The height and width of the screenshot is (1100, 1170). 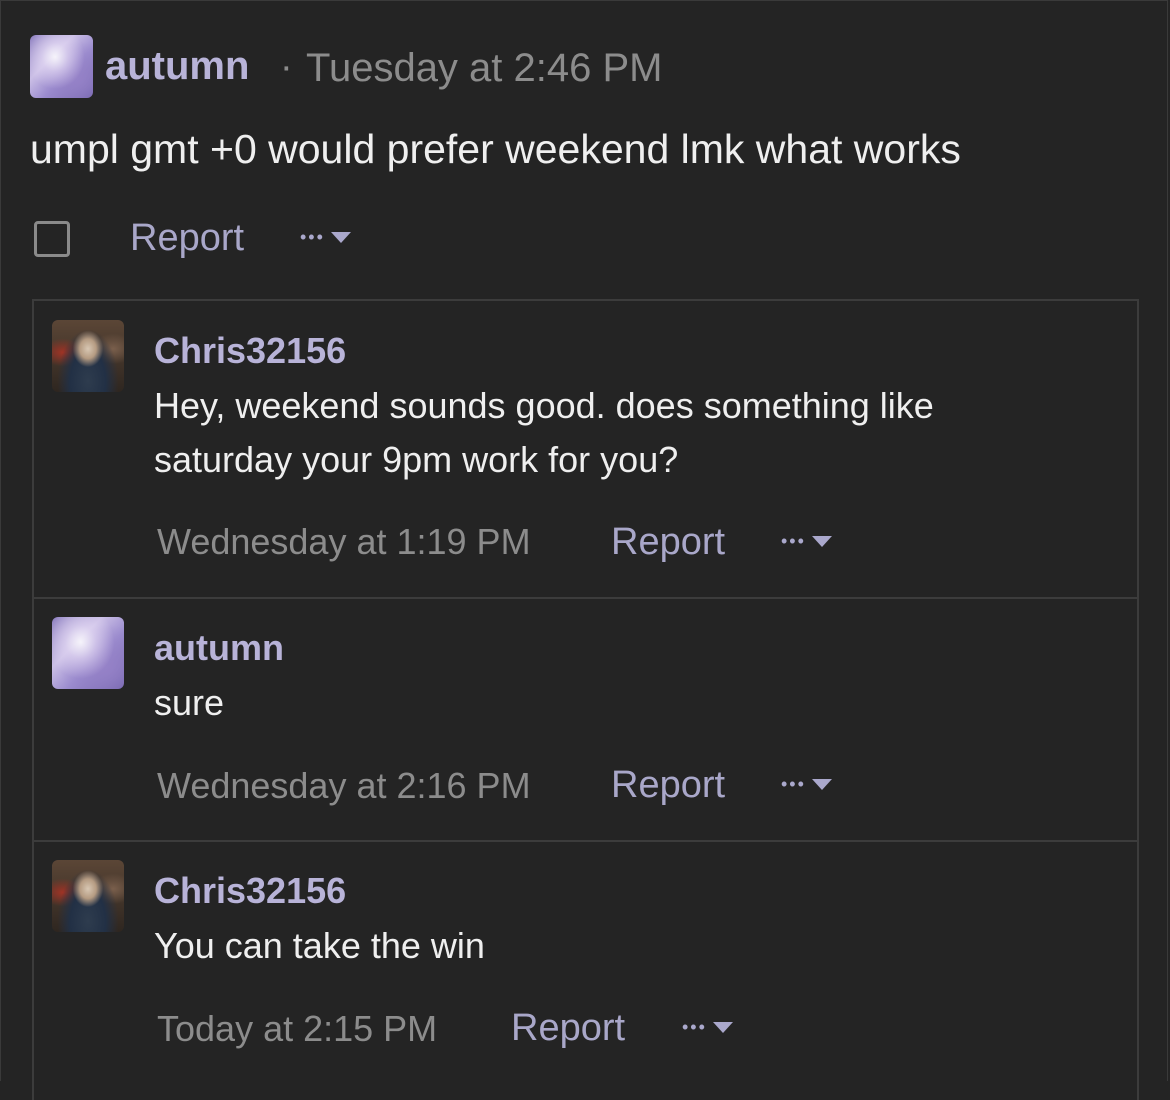 What do you see at coordinates (344, 786) in the screenshot?
I see `reply-timestamp: Wednesday at 2:16 PM` at bounding box center [344, 786].